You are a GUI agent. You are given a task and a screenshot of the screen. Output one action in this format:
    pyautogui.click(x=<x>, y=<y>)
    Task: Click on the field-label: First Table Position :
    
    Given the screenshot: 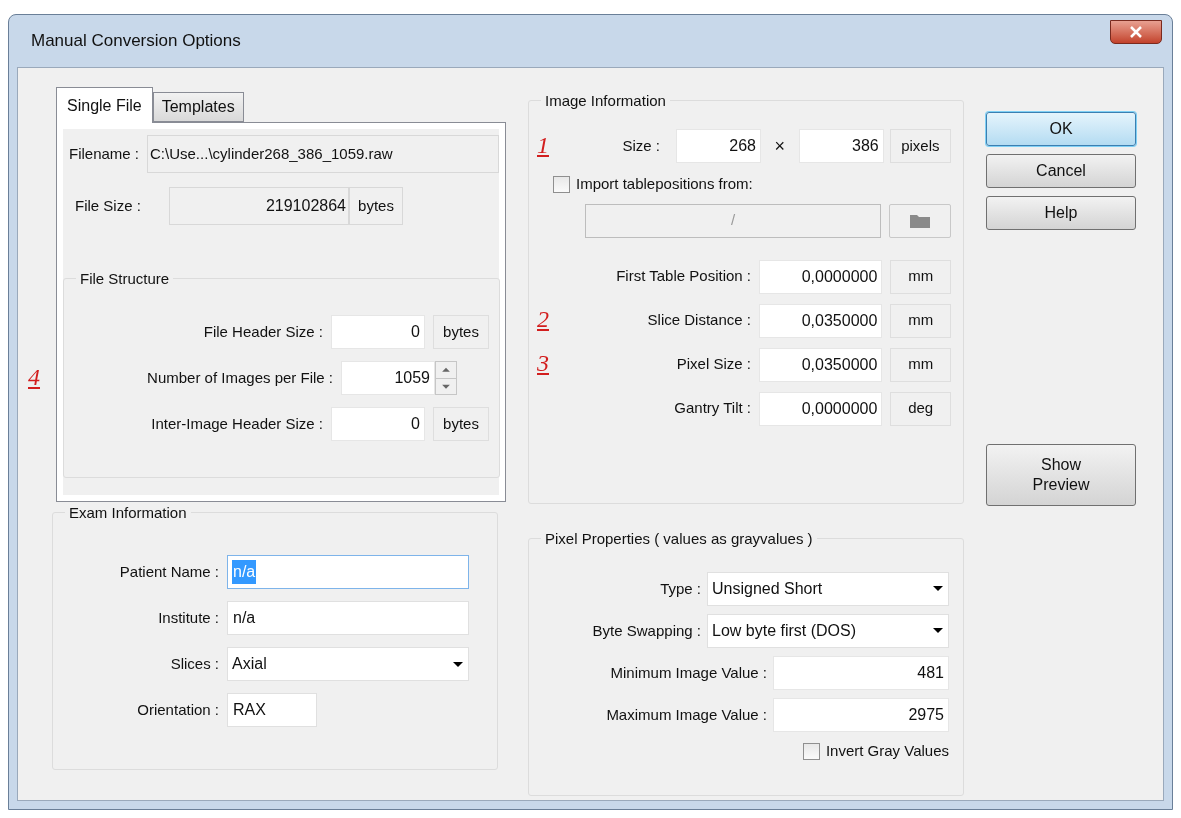 What is the action you would take?
    pyautogui.click(x=683, y=276)
    